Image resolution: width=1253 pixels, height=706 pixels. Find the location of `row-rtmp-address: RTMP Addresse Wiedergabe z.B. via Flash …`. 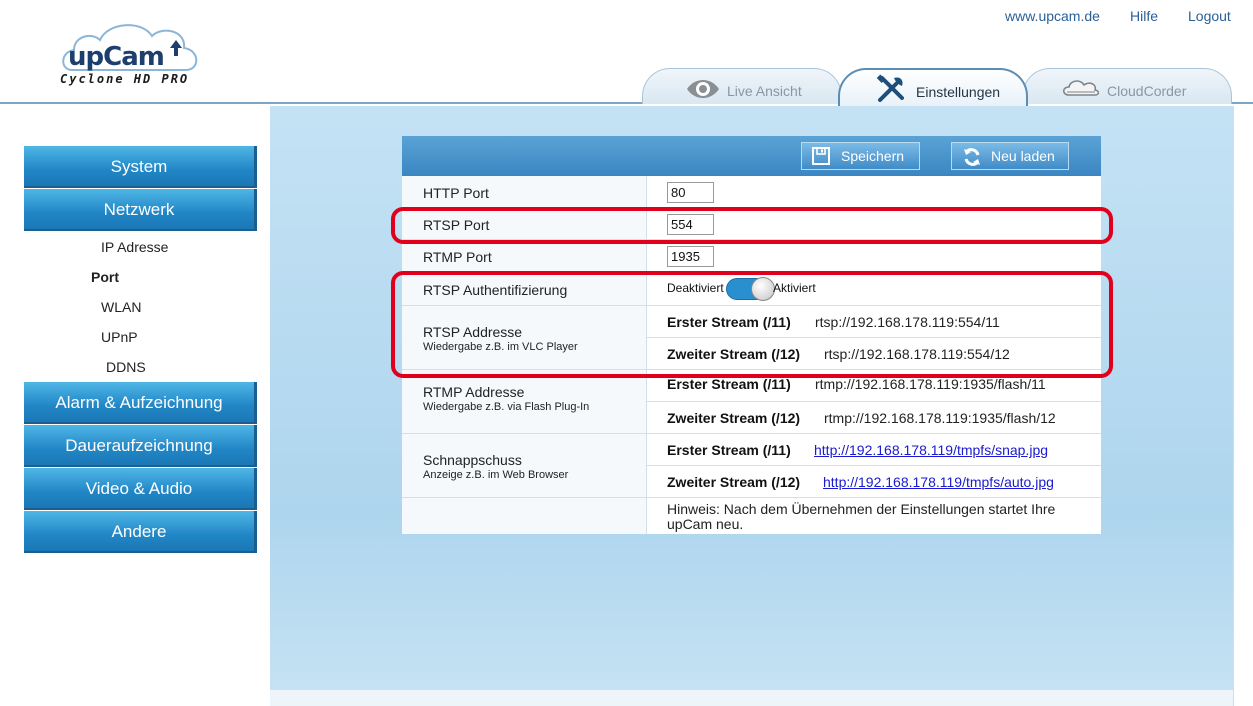

row-rtmp-address: RTMP Addresse Wiedergabe z.B. via Flash … is located at coordinates (751, 402).